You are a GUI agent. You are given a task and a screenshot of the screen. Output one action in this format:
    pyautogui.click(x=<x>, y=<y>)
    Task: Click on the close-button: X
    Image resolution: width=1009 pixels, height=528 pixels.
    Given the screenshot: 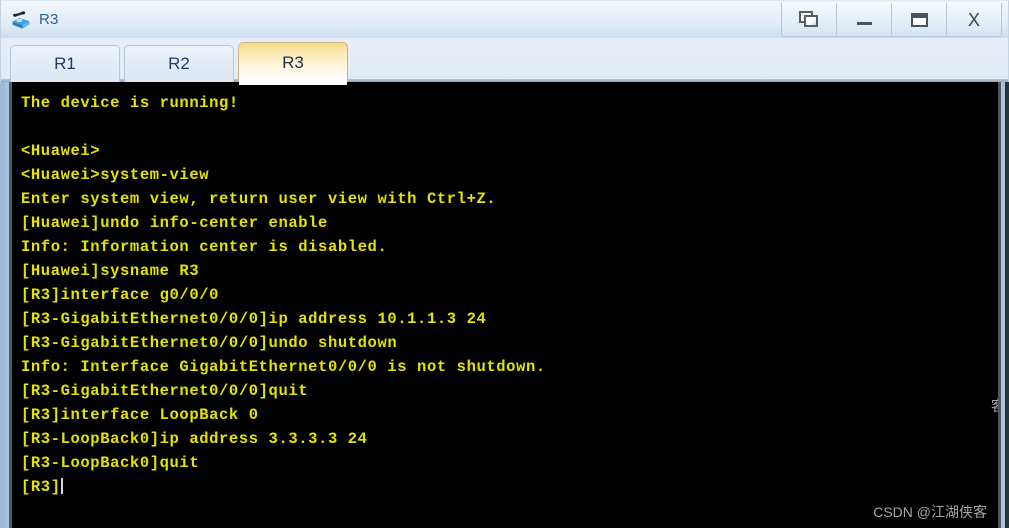 What is the action you would take?
    pyautogui.click(x=974, y=19)
    